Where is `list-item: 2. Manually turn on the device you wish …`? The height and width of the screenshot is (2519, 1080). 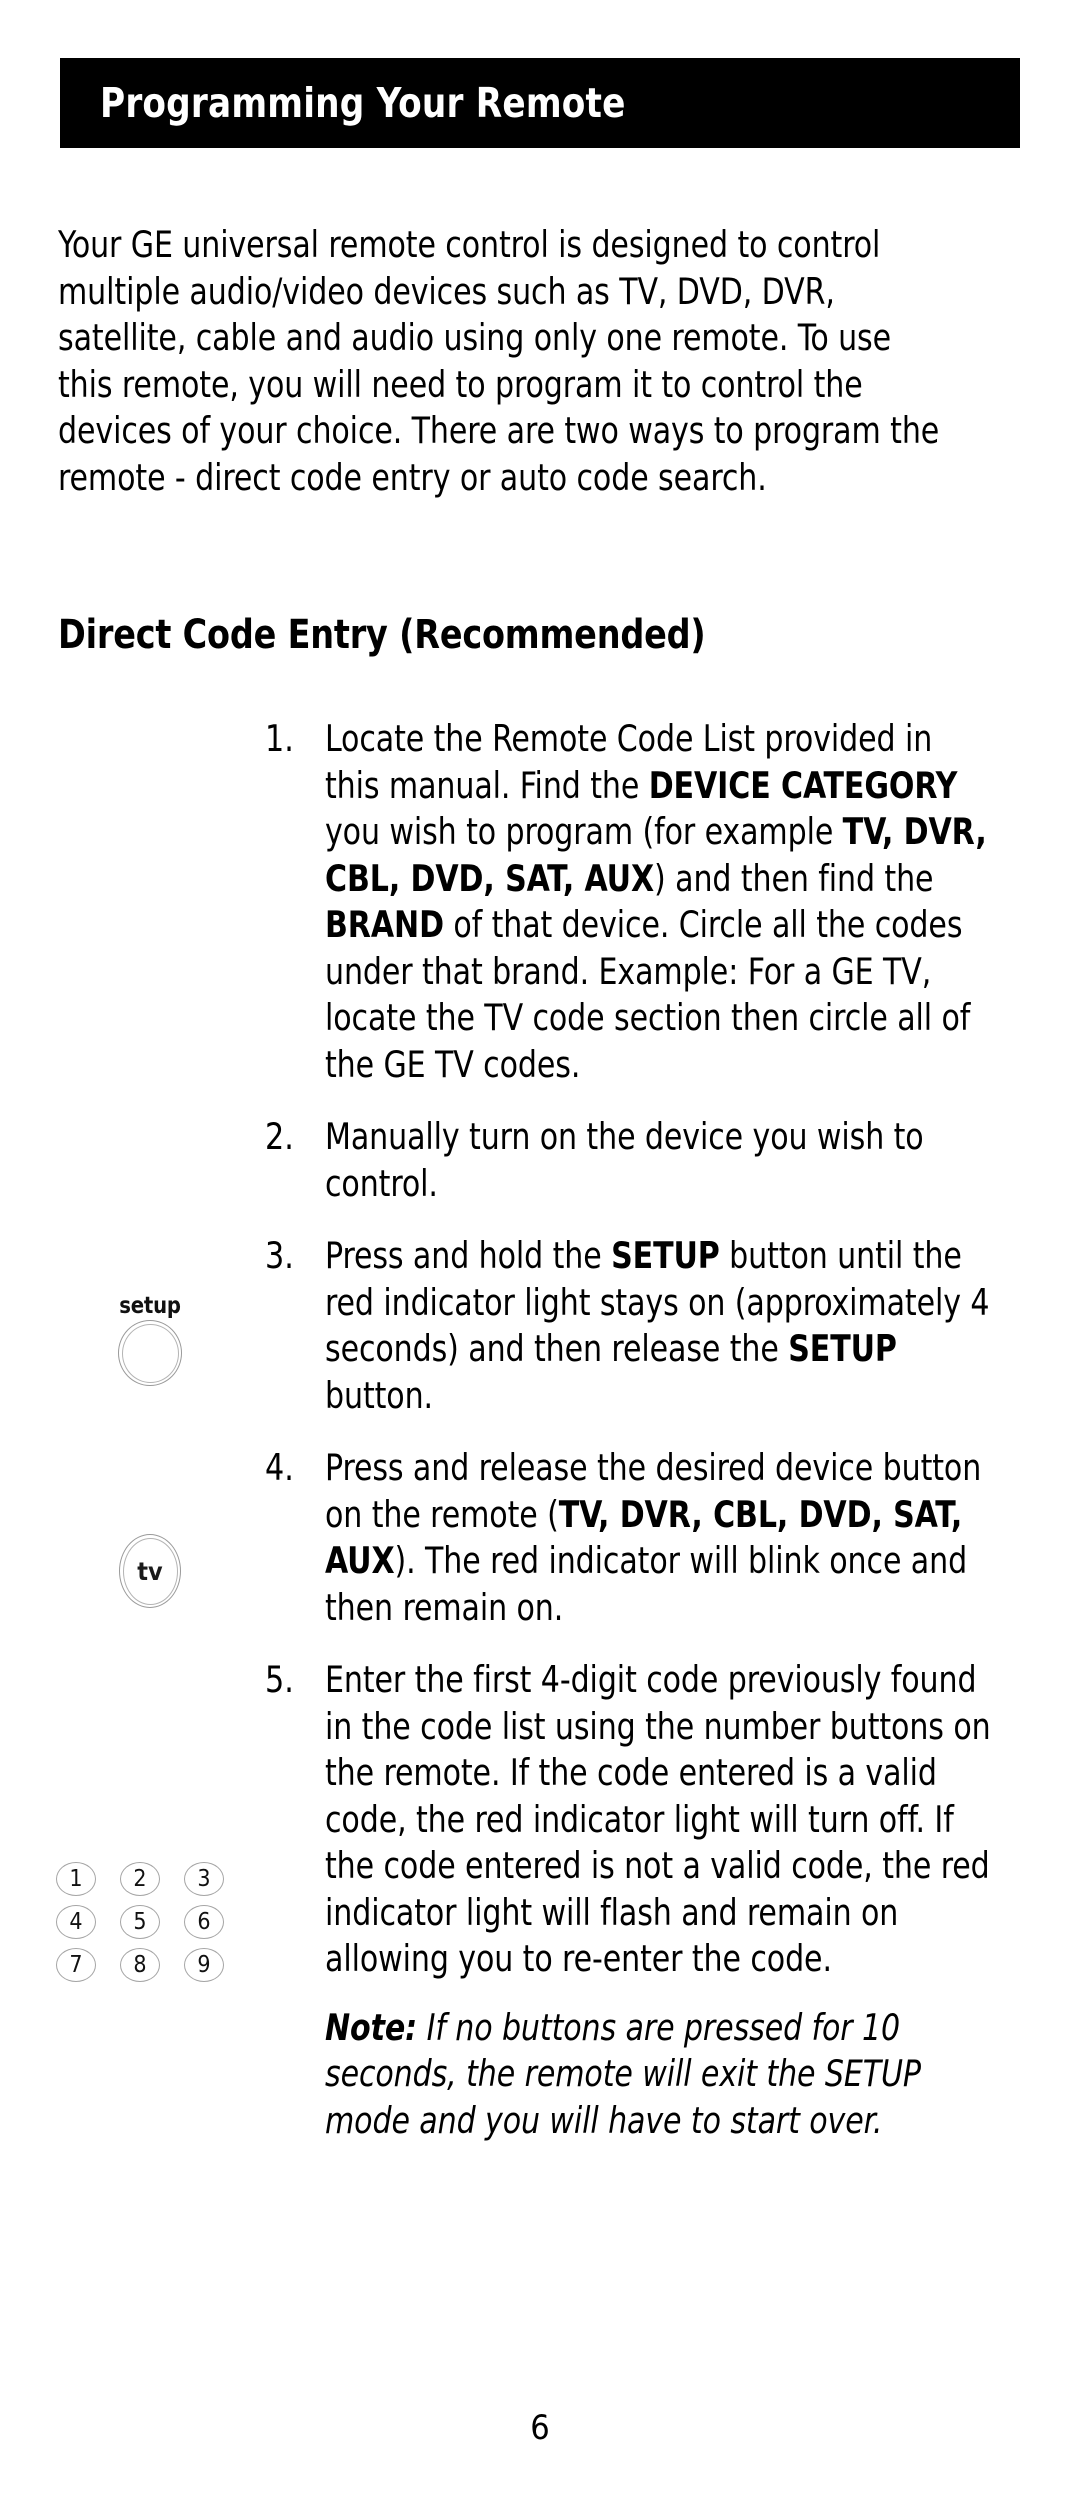 list-item: 2. Manually turn on the device you wish … is located at coordinates (660, 1160).